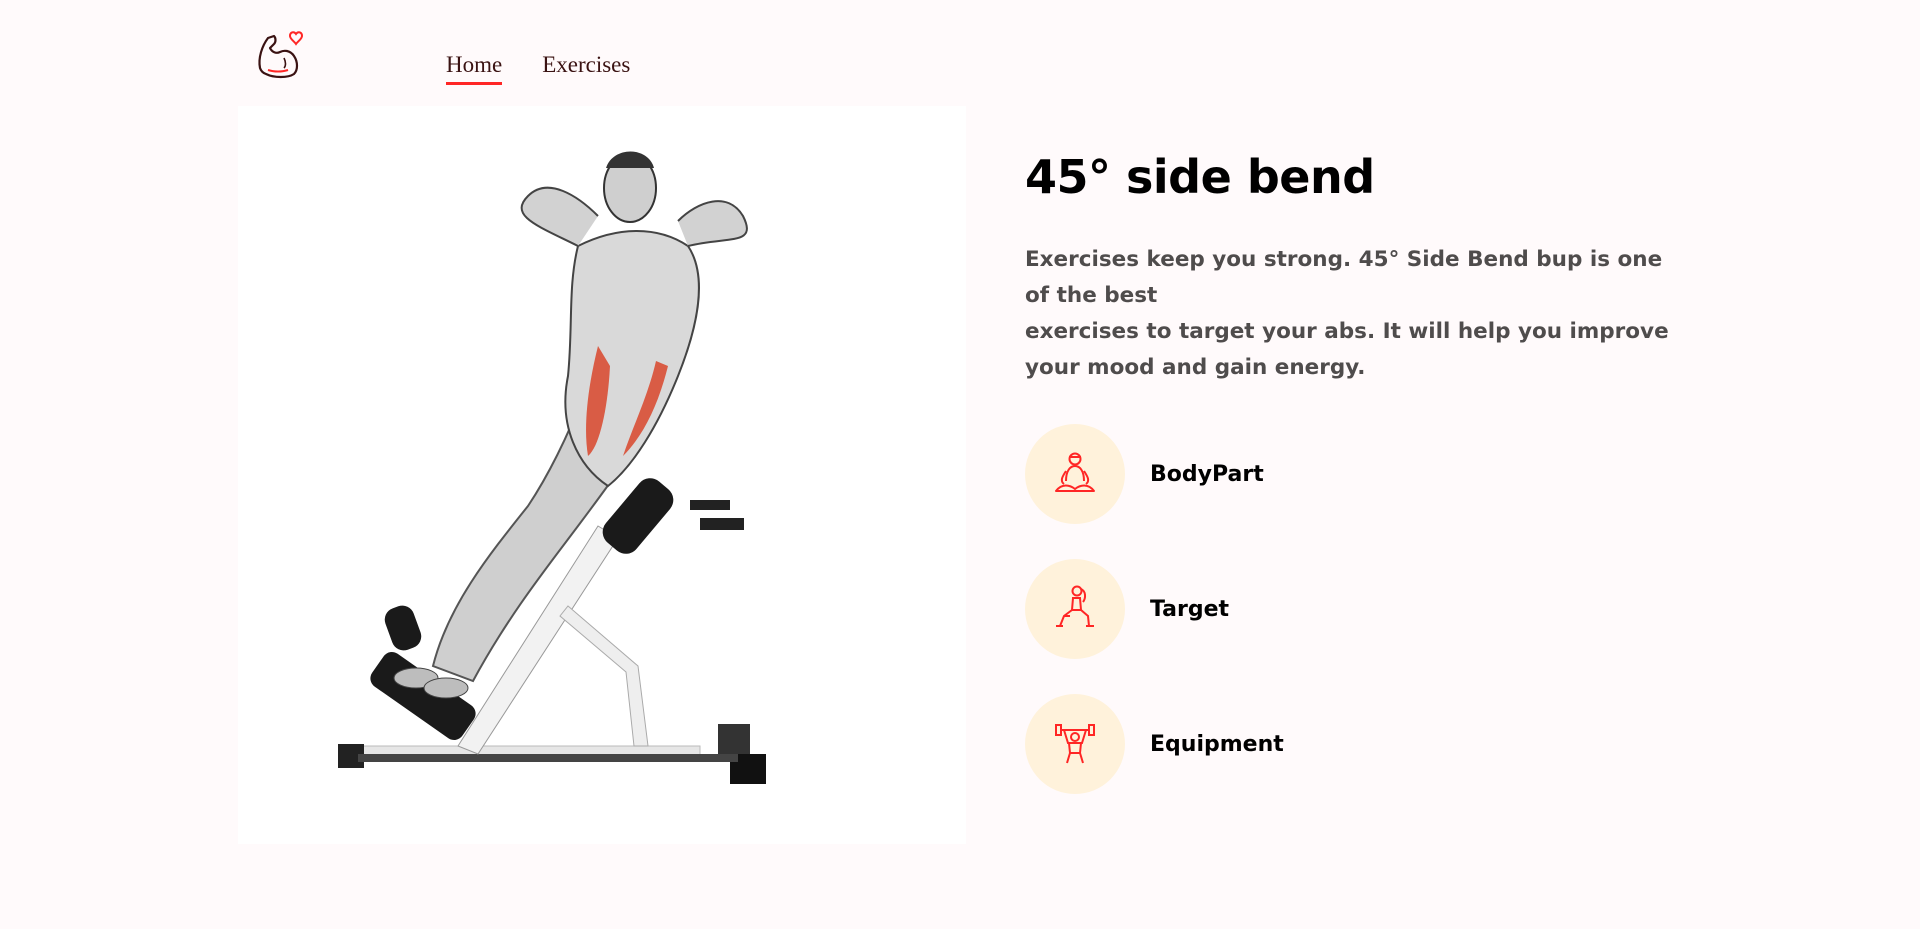  I want to click on flexed-arm-heart-icon, so click(281, 55).